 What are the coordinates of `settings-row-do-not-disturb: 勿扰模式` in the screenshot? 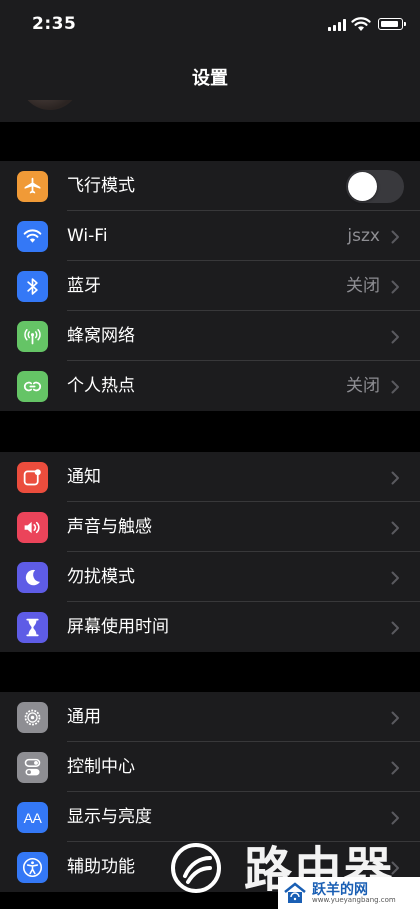 It's located at (210, 577).